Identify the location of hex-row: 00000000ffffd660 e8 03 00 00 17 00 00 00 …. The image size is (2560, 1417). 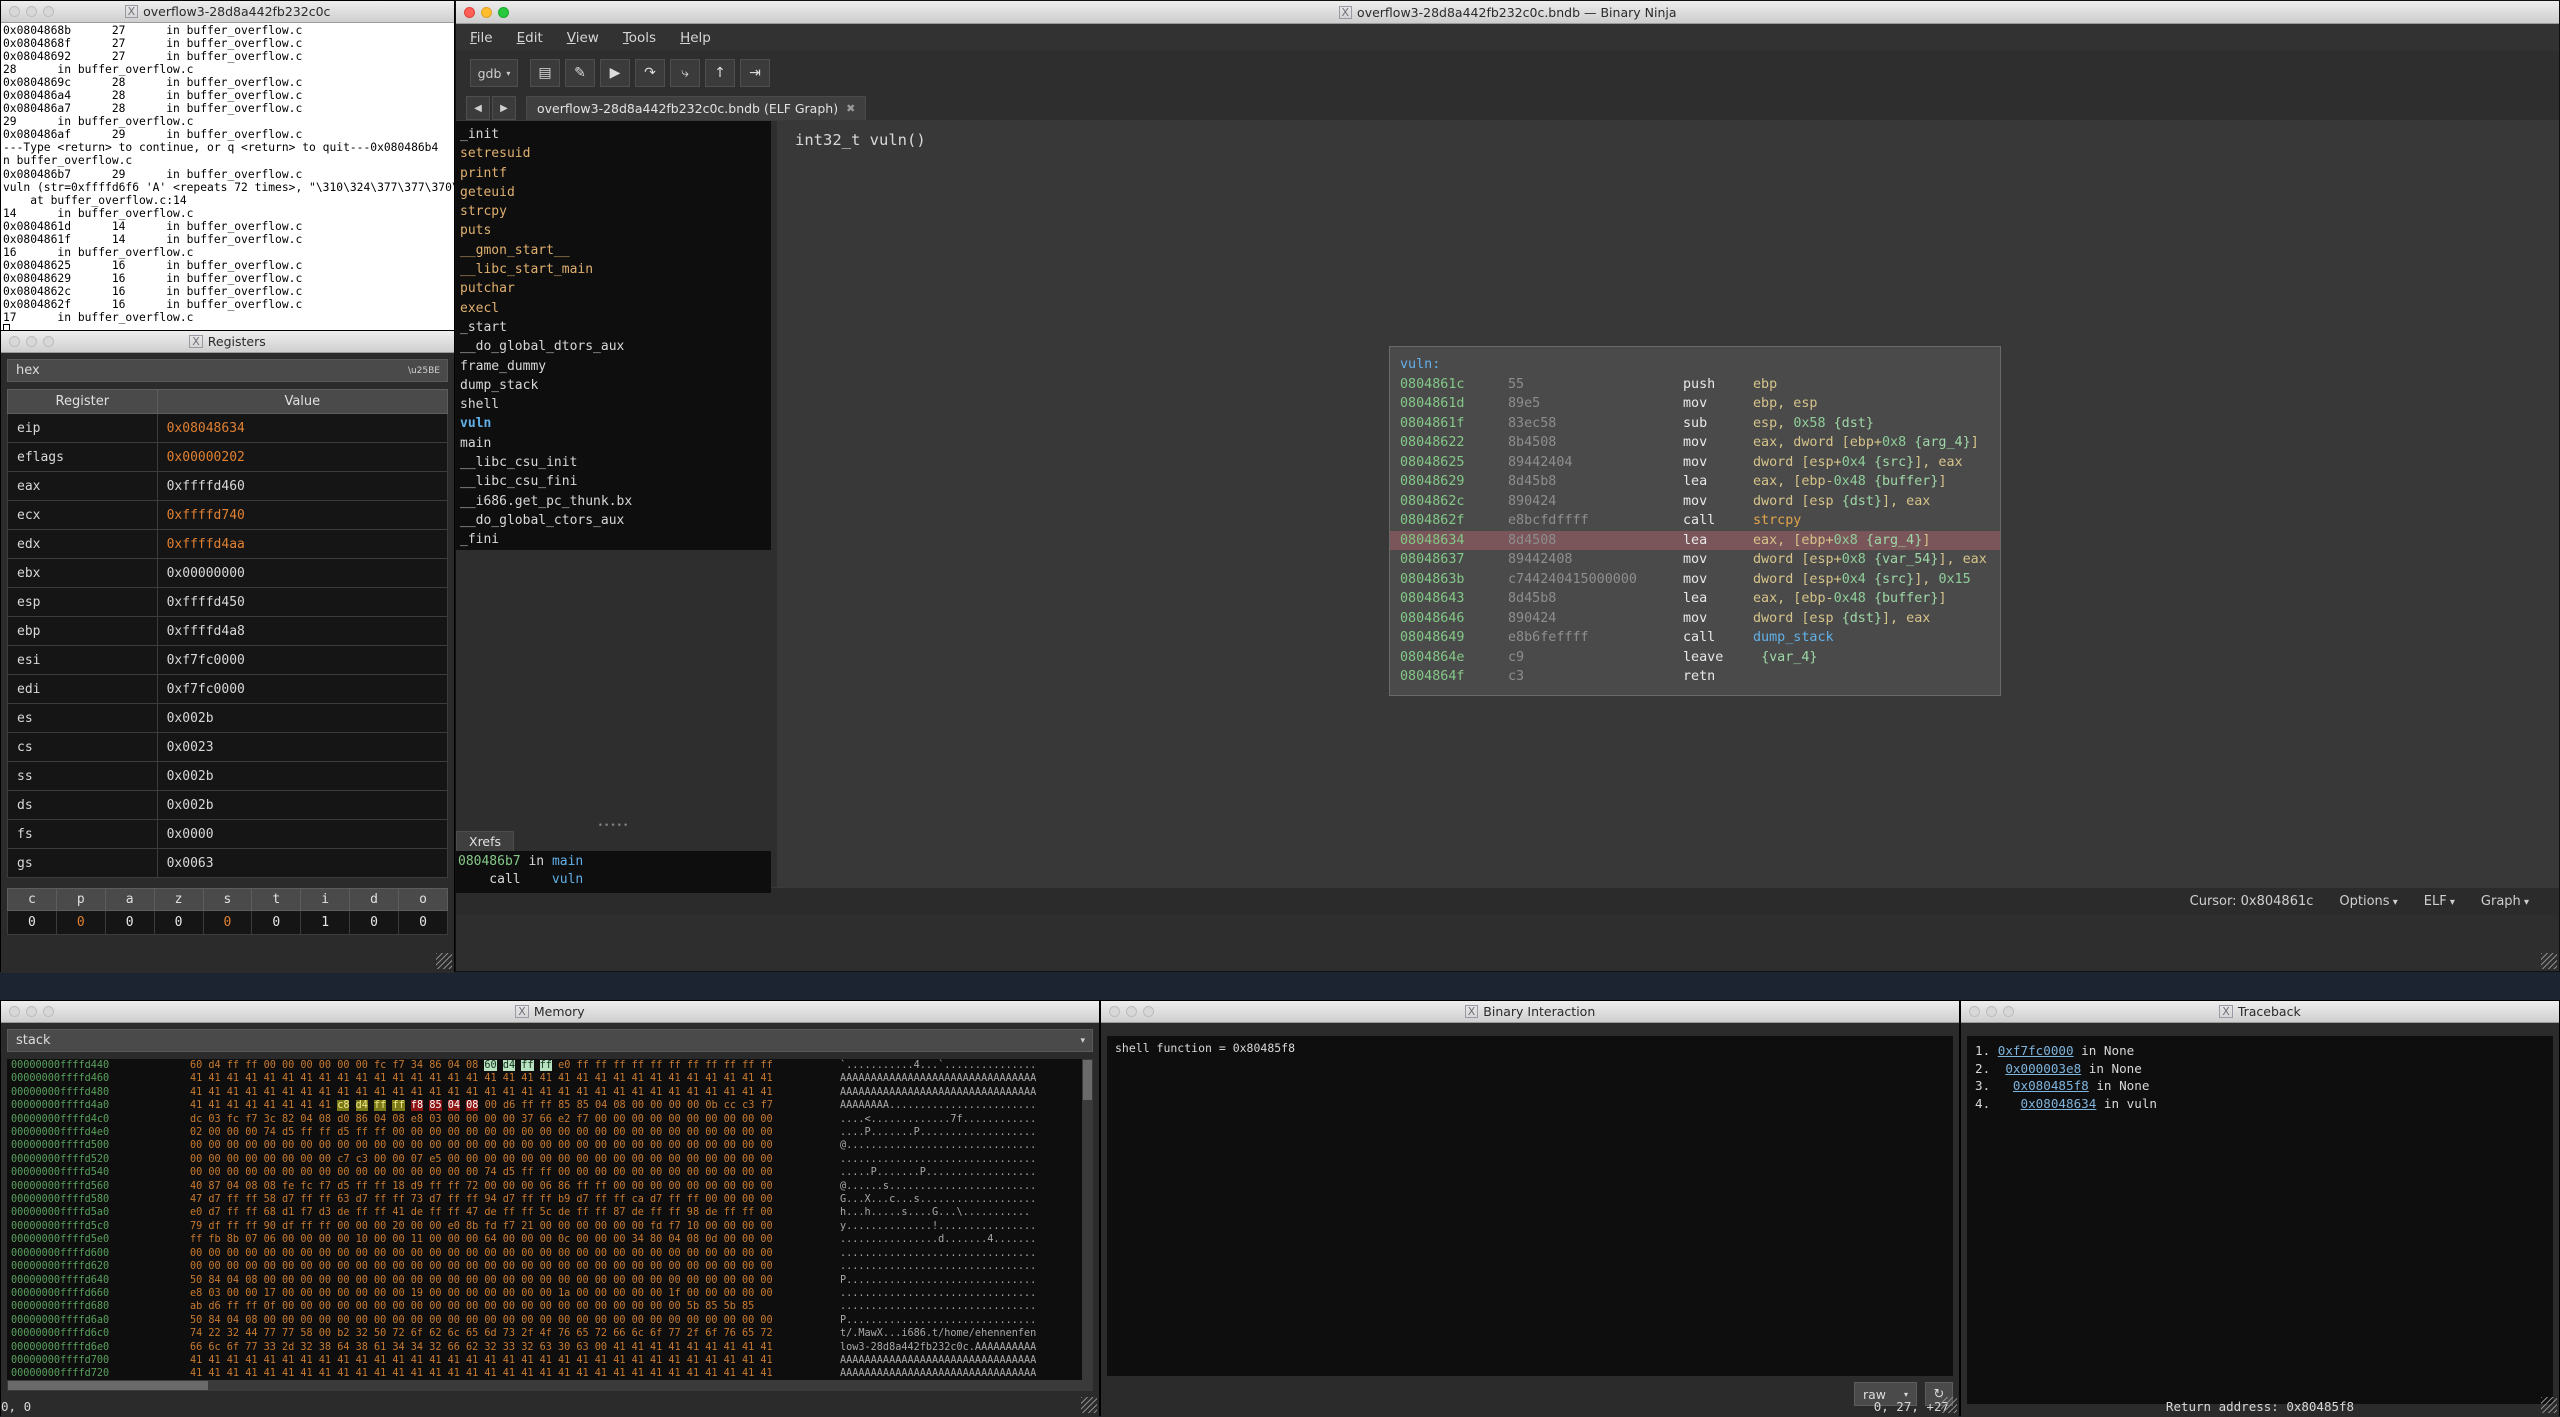
(550, 1293).